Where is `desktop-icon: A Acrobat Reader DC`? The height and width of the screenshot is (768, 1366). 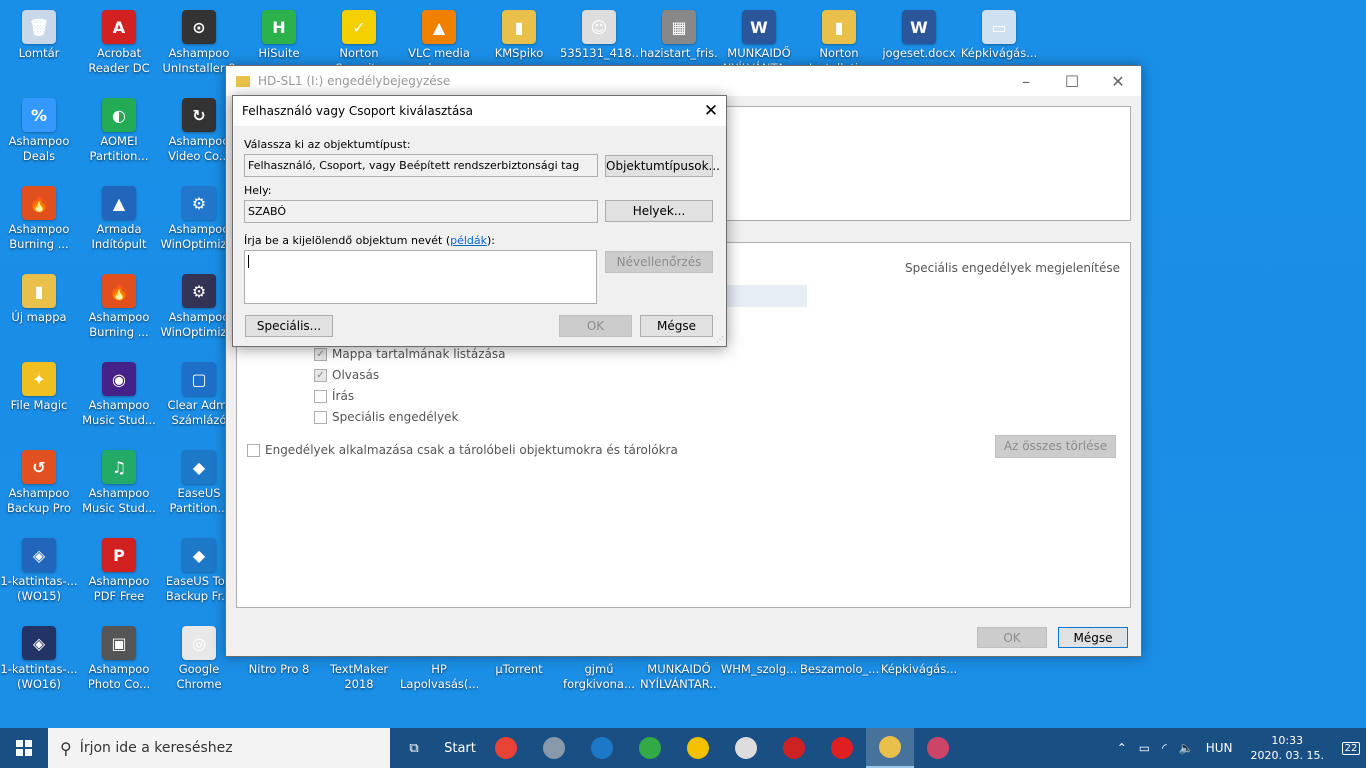 desktop-icon: A Acrobat Reader DC is located at coordinates (119, 48).